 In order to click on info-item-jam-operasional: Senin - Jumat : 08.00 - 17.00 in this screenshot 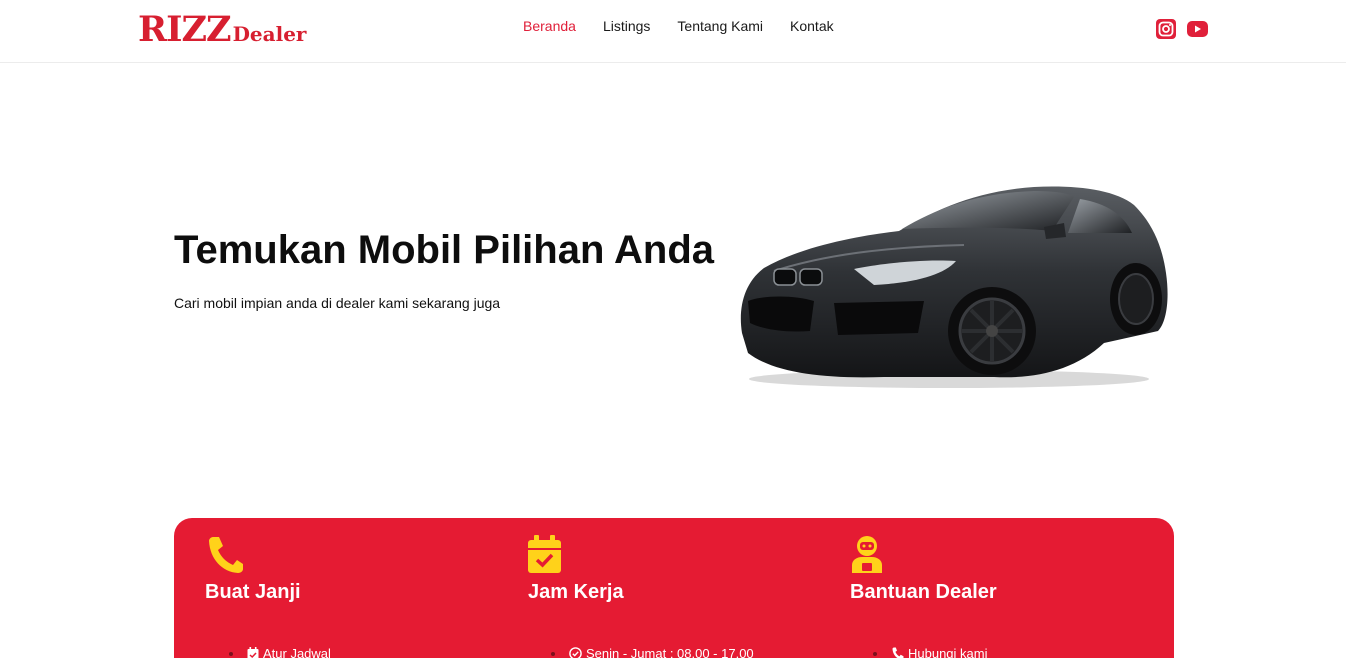, I will do `click(652, 652)`.